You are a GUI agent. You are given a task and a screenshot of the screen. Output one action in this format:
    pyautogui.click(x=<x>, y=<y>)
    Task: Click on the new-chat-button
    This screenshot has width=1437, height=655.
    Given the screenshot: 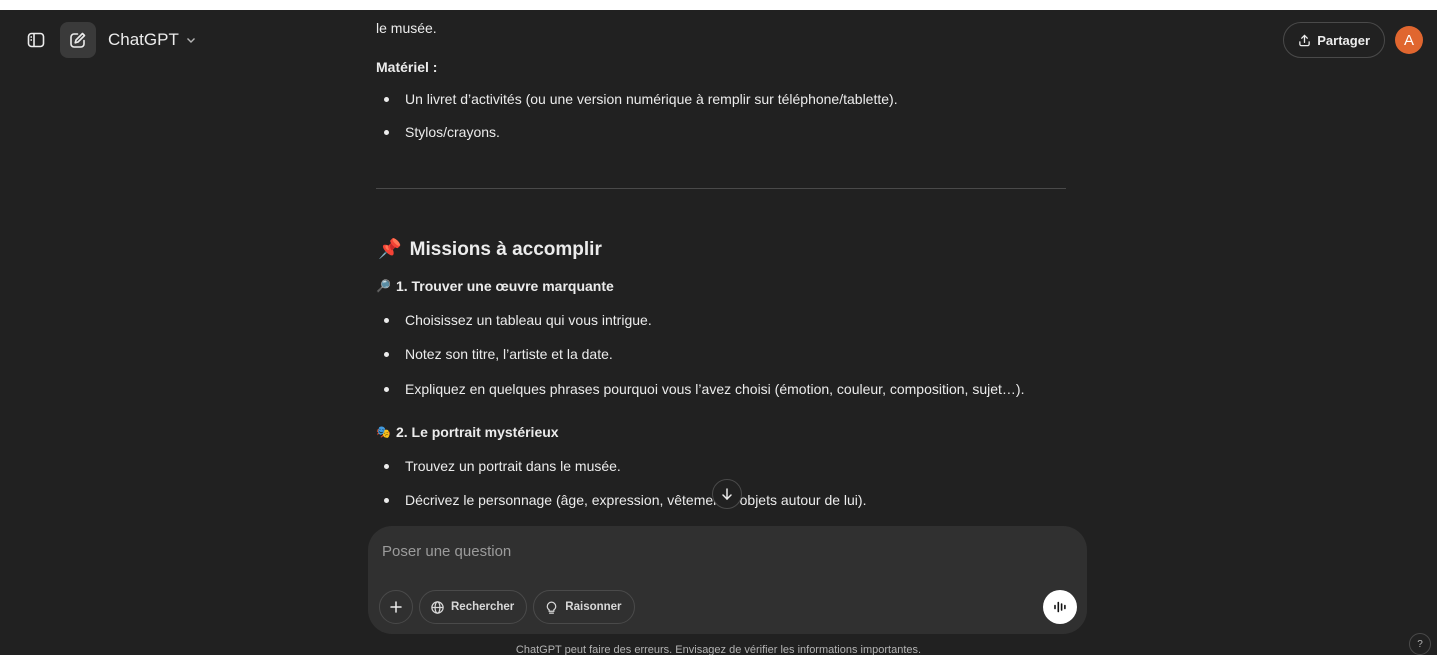 What is the action you would take?
    pyautogui.click(x=78, y=40)
    